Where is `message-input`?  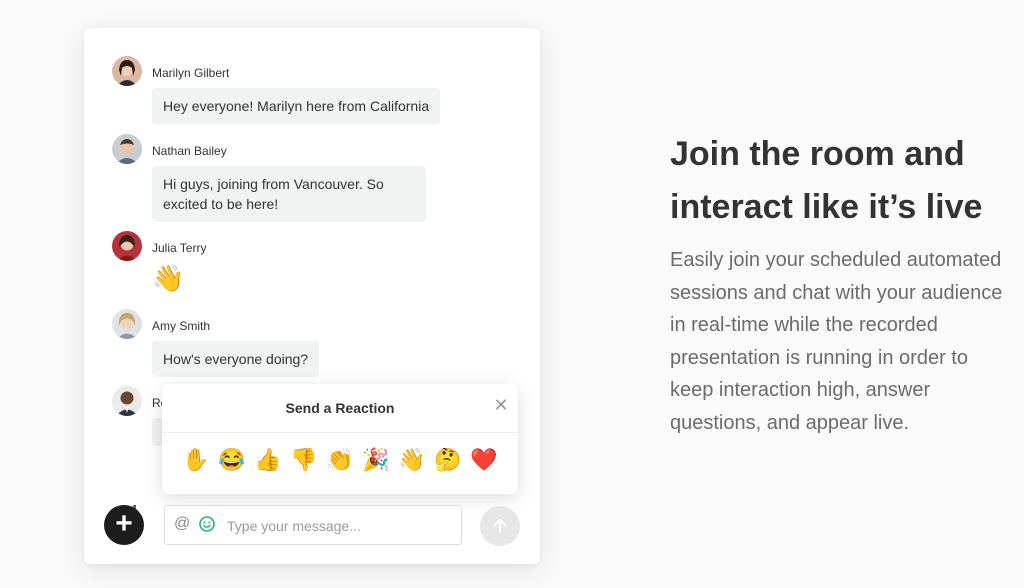 message-input is located at coordinates (340, 526).